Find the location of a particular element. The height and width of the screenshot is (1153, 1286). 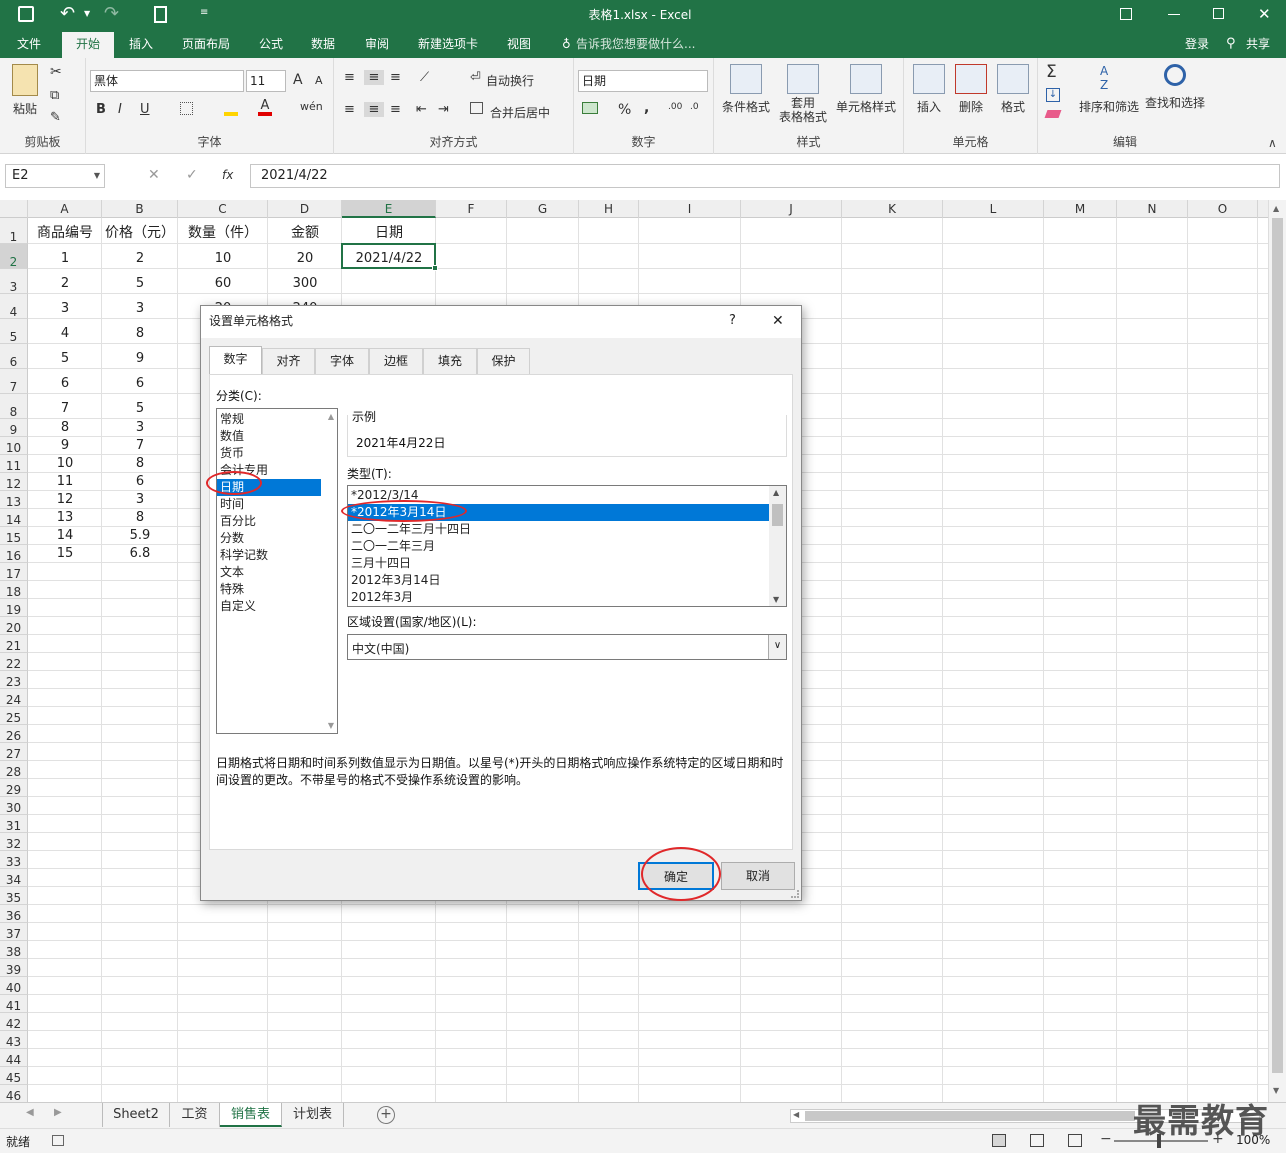

dropdown-icon: ▼ is located at coordinates (87, 13).